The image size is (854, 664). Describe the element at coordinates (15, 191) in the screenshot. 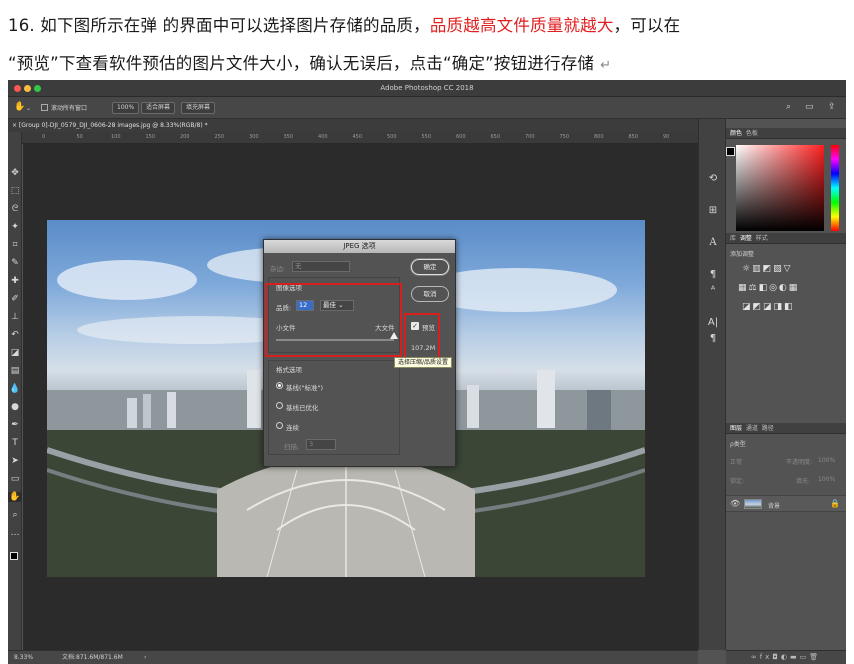

I see `marquee-icon: ⬚` at that location.